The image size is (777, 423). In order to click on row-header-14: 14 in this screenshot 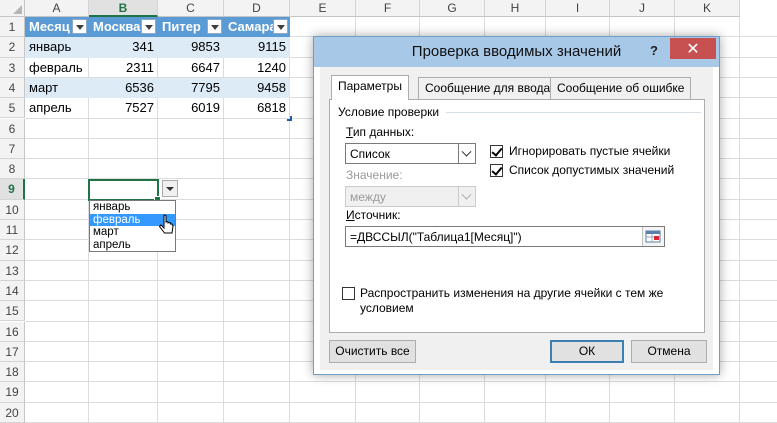, I will do `click(12, 291)`.